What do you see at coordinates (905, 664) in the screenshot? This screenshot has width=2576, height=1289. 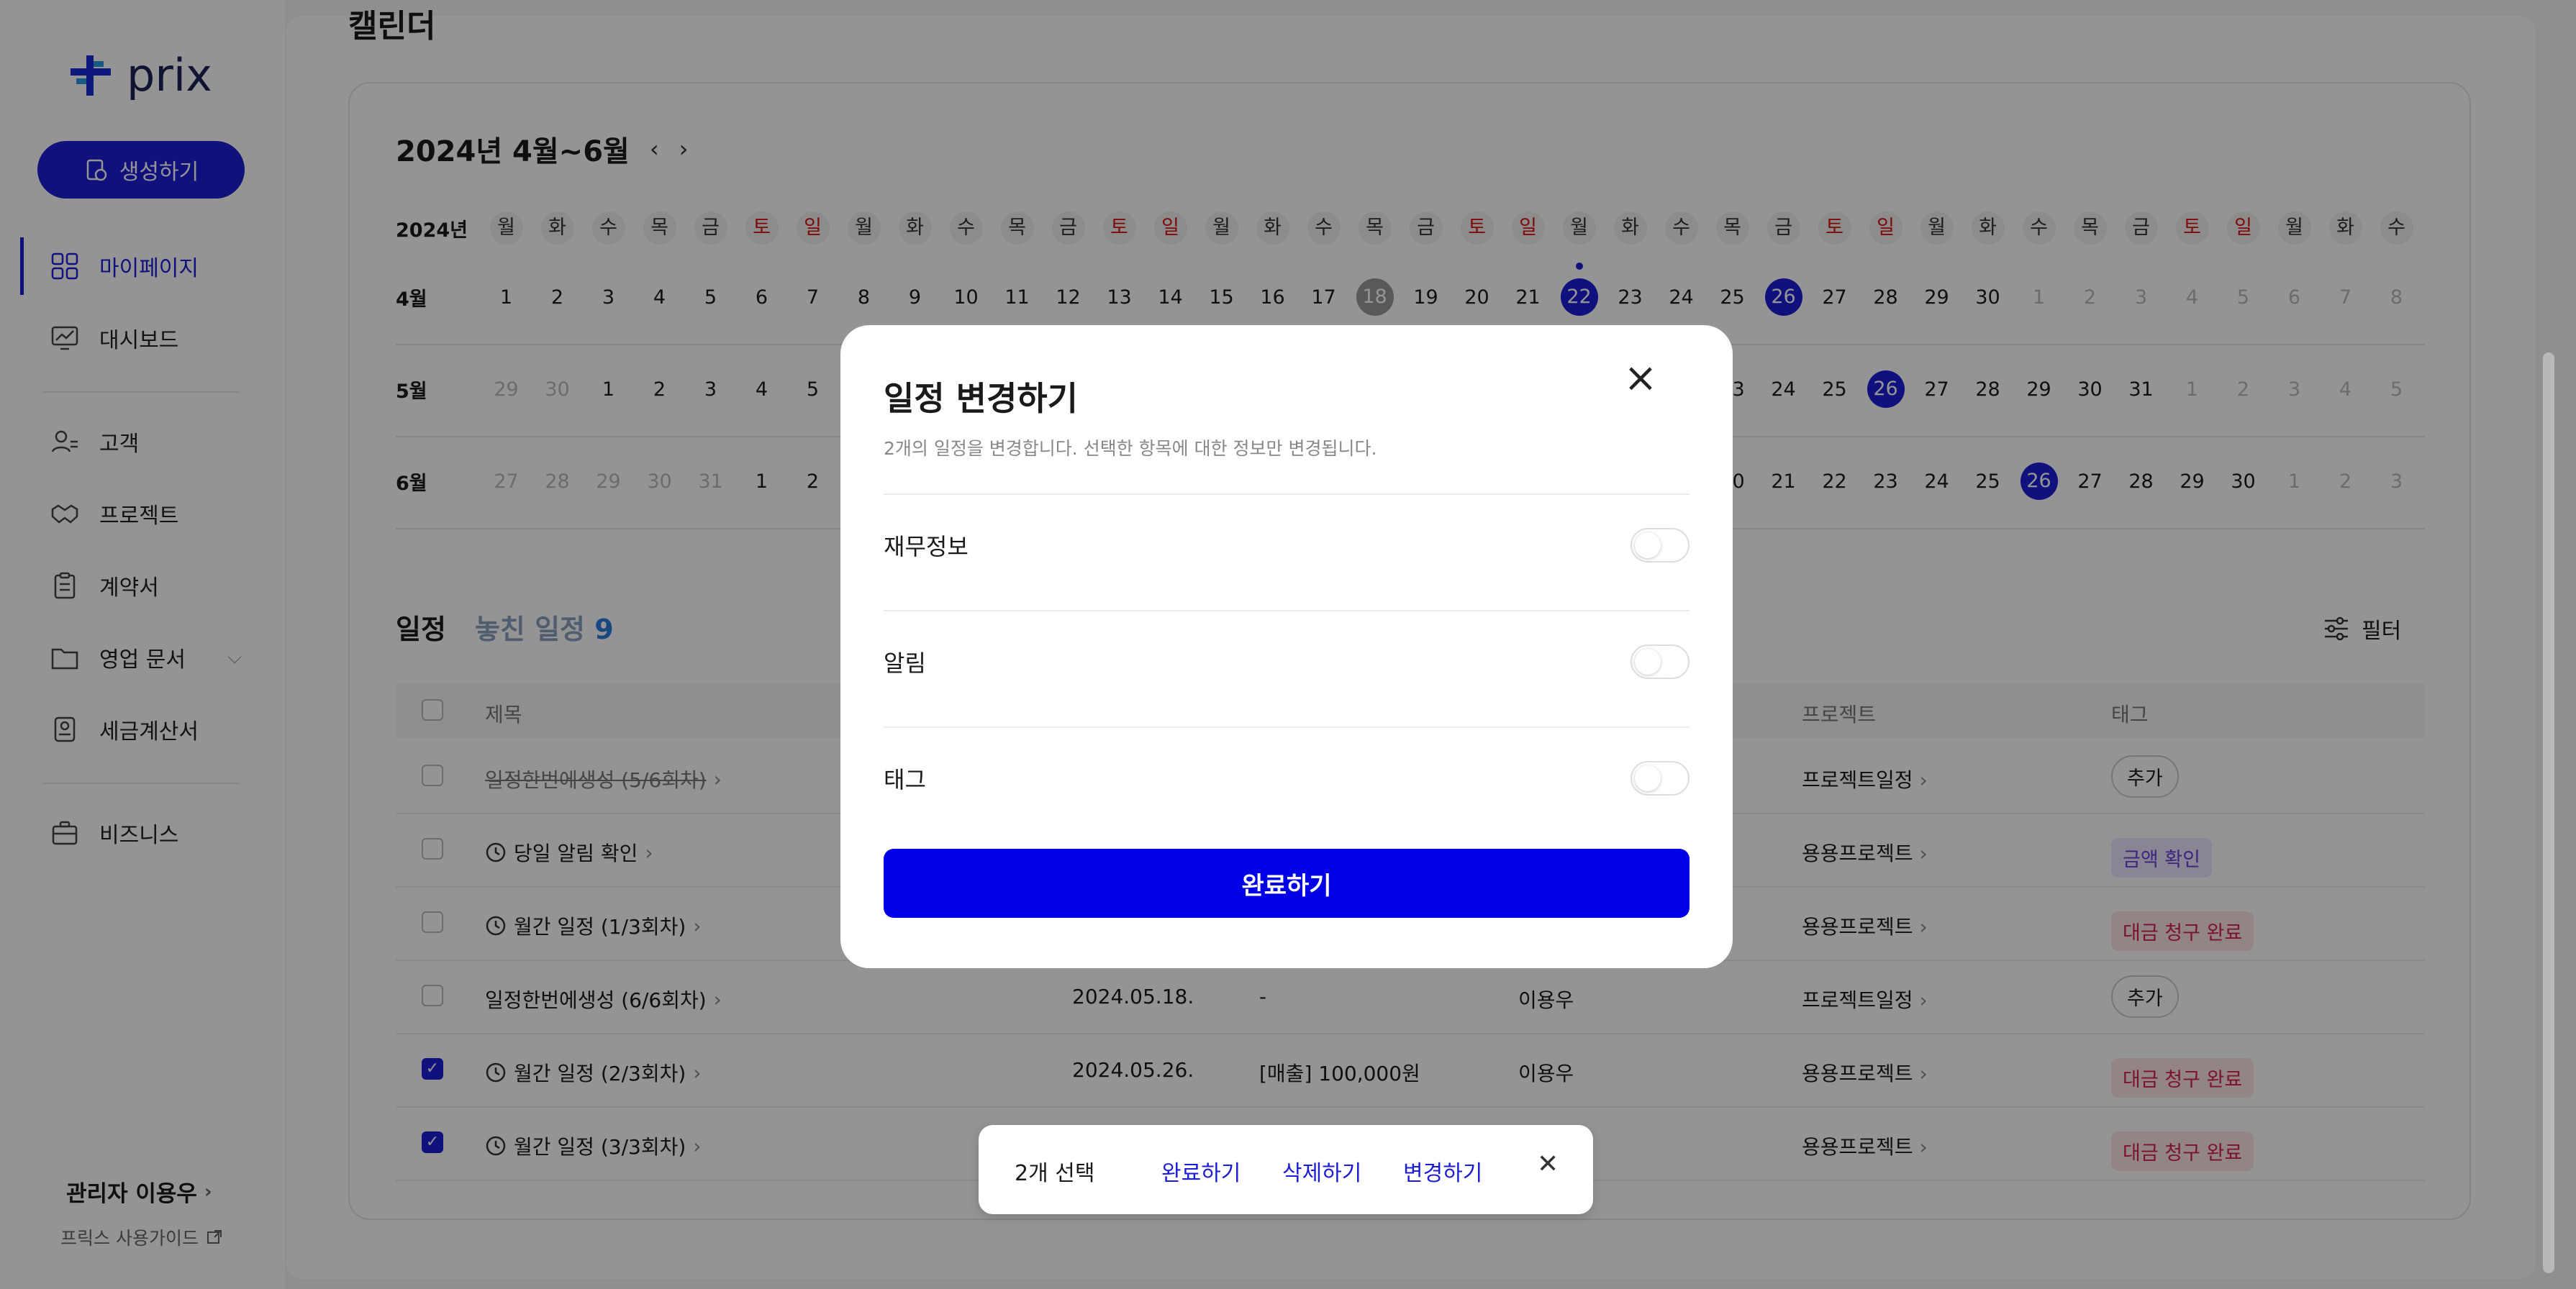 I see `option-label: 알림` at bounding box center [905, 664].